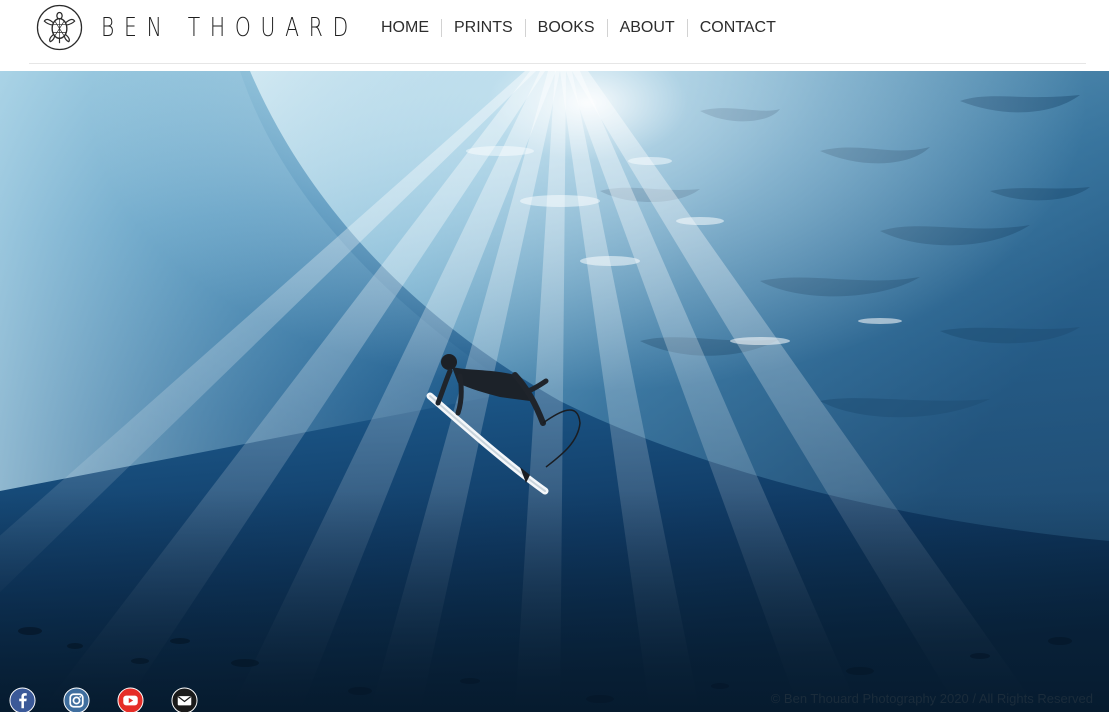 This screenshot has height=712, width=1109. Describe the element at coordinates (483, 28) in the screenshot. I see `nav-prints: PRINTS` at that location.